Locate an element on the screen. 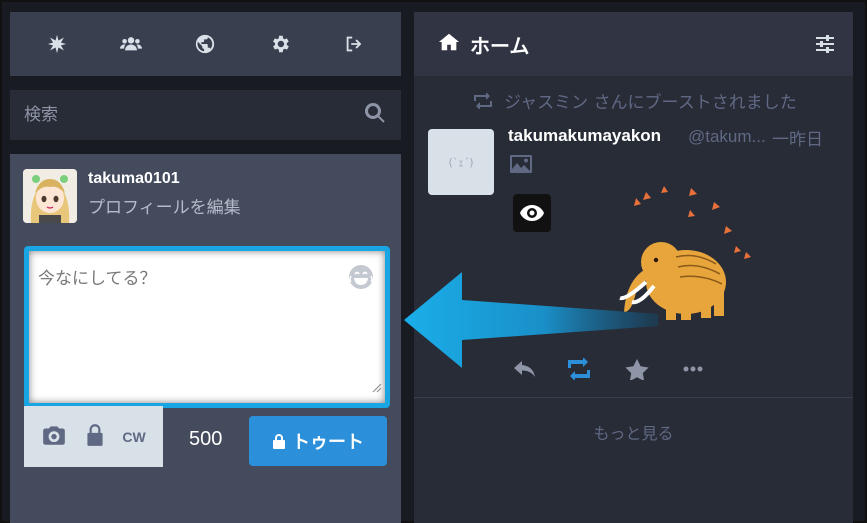 The height and width of the screenshot is (523, 867). column-header: ホーム is located at coordinates (633, 44).